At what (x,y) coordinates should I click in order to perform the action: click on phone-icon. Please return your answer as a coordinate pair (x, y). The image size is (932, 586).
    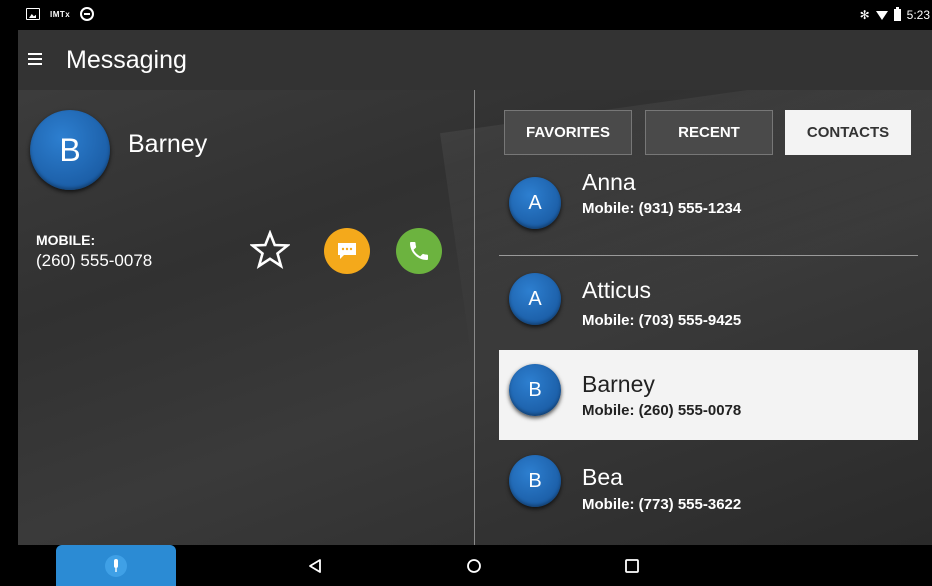
    Looking at the image, I should click on (419, 251).